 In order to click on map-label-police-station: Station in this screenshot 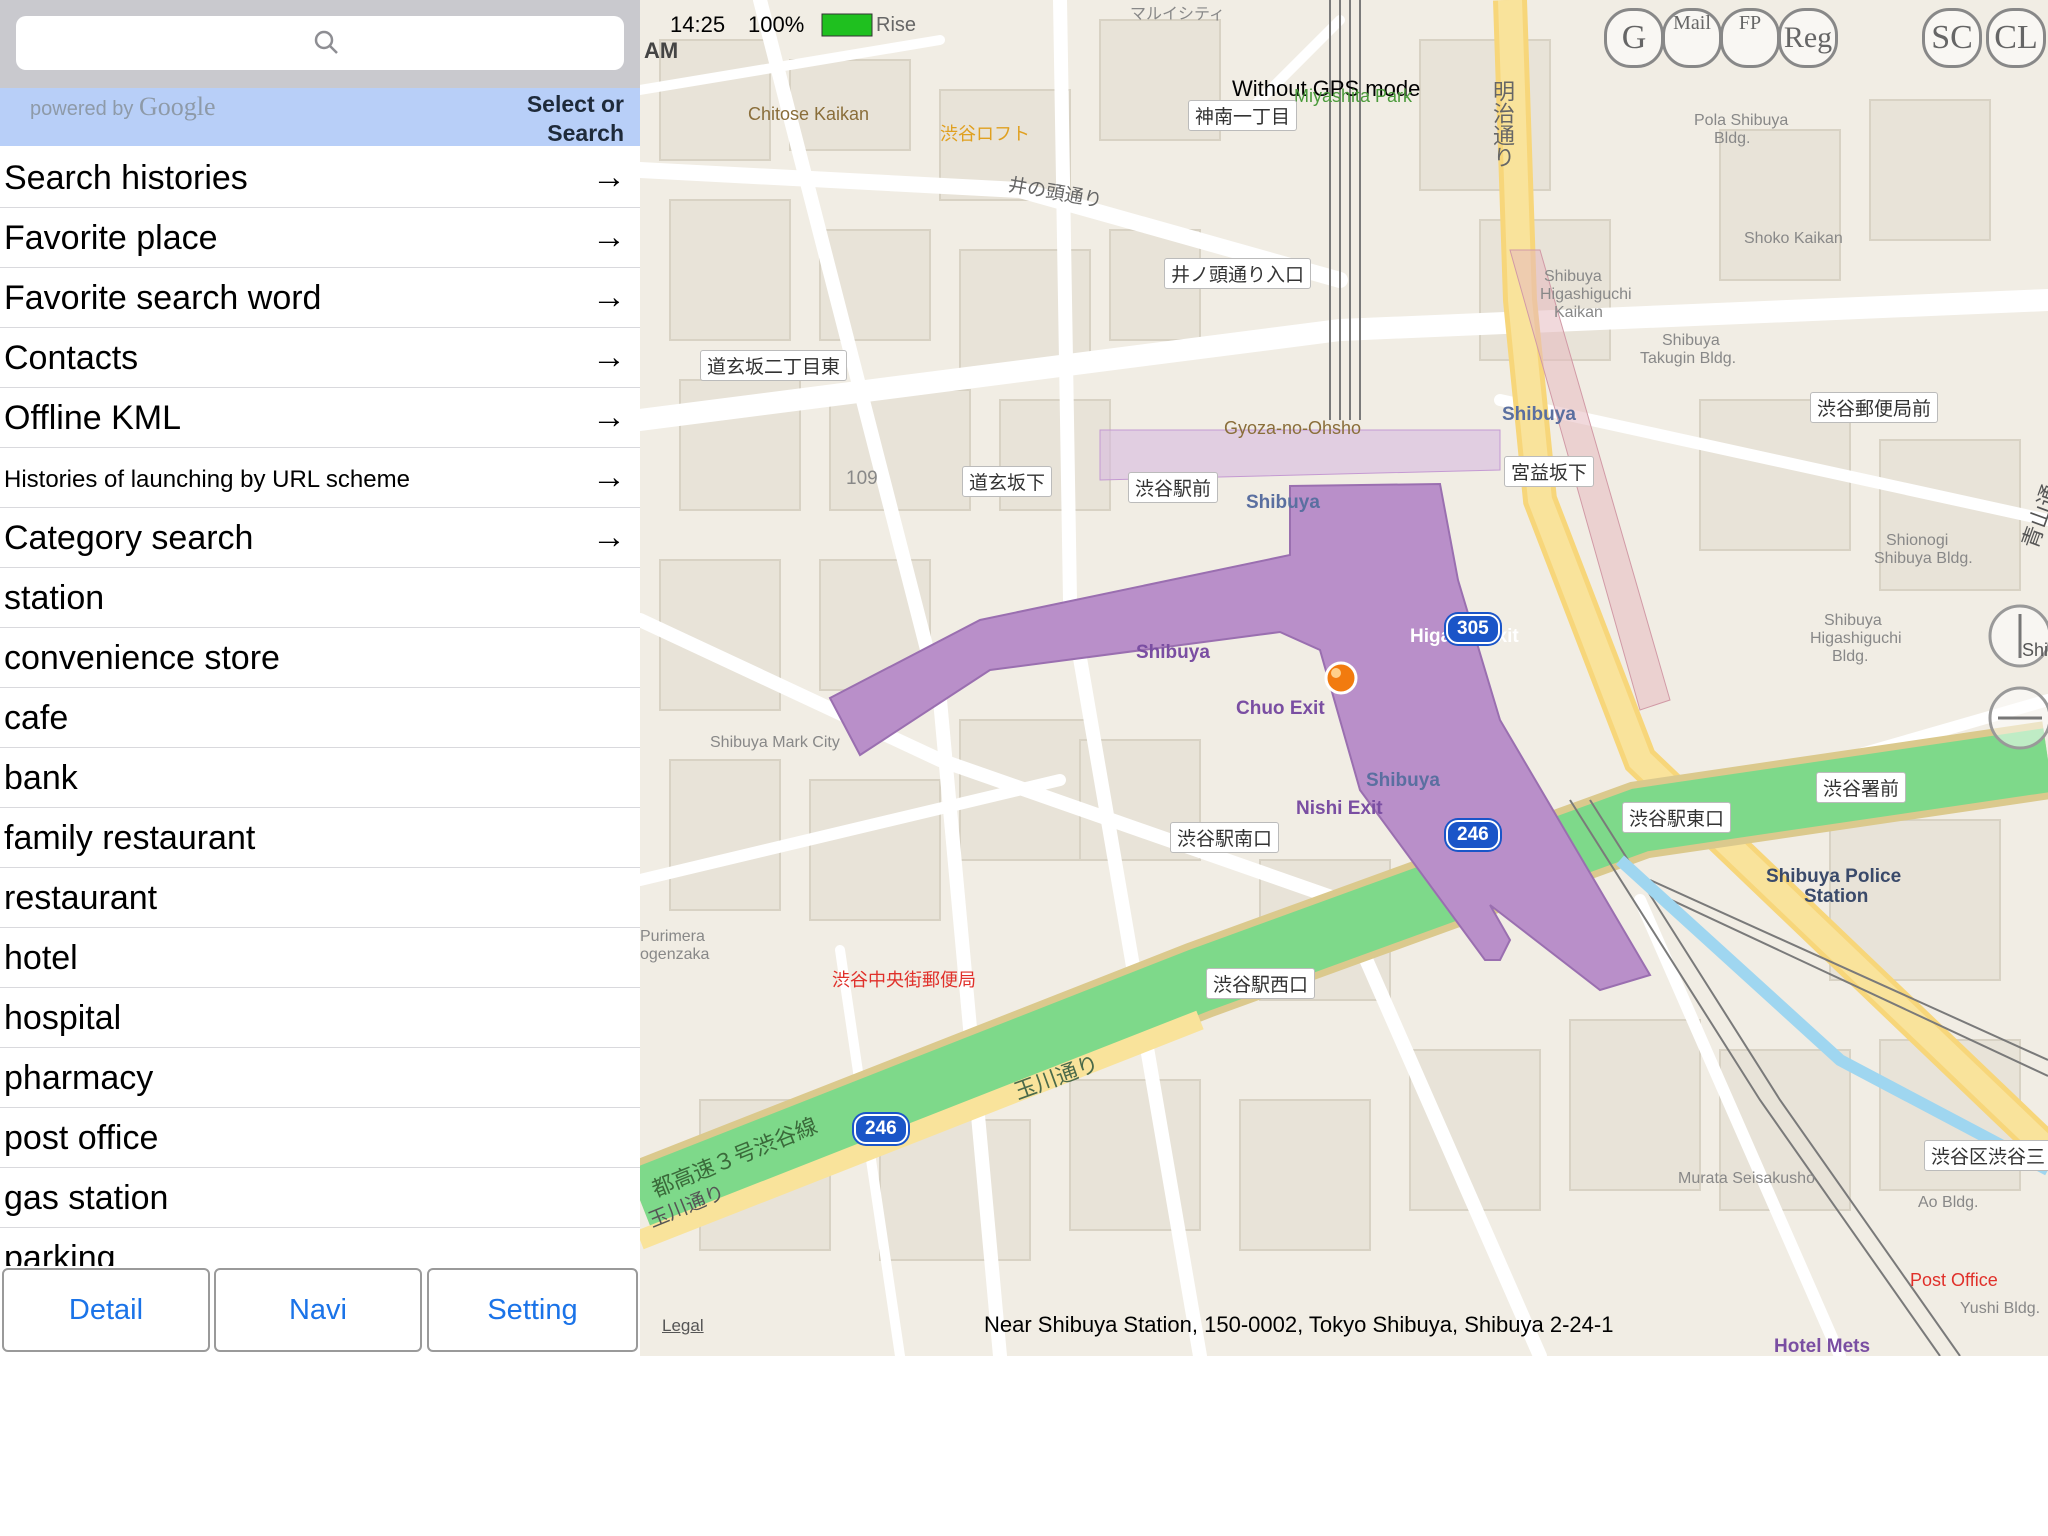, I will do `click(1836, 896)`.